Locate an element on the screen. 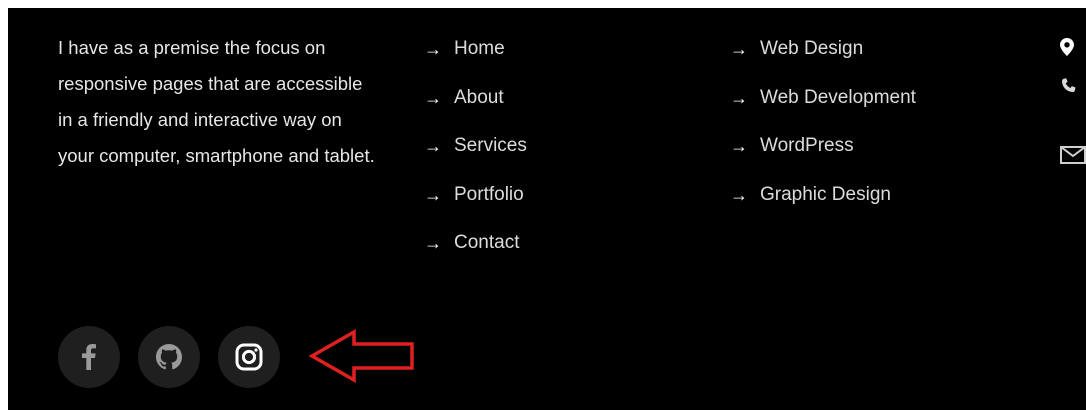 This screenshot has width=1086, height=410. service-link-web-development: → Web Development is located at coordinates (823, 107).